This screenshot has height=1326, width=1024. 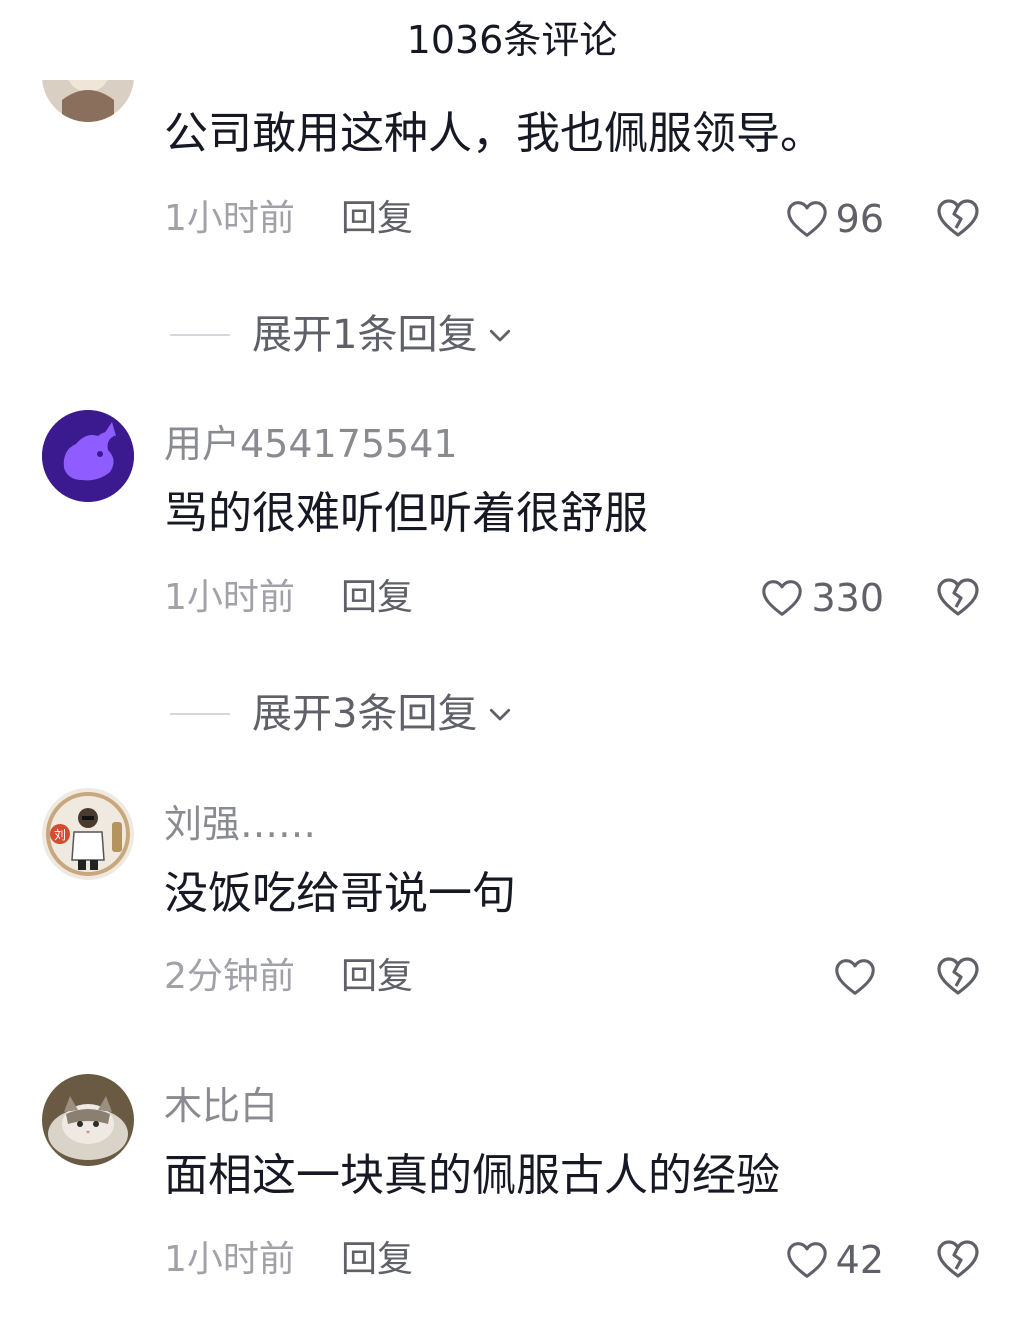 I want to click on expand-replies-label: 展开1条回复, so click(x=365, y=335).